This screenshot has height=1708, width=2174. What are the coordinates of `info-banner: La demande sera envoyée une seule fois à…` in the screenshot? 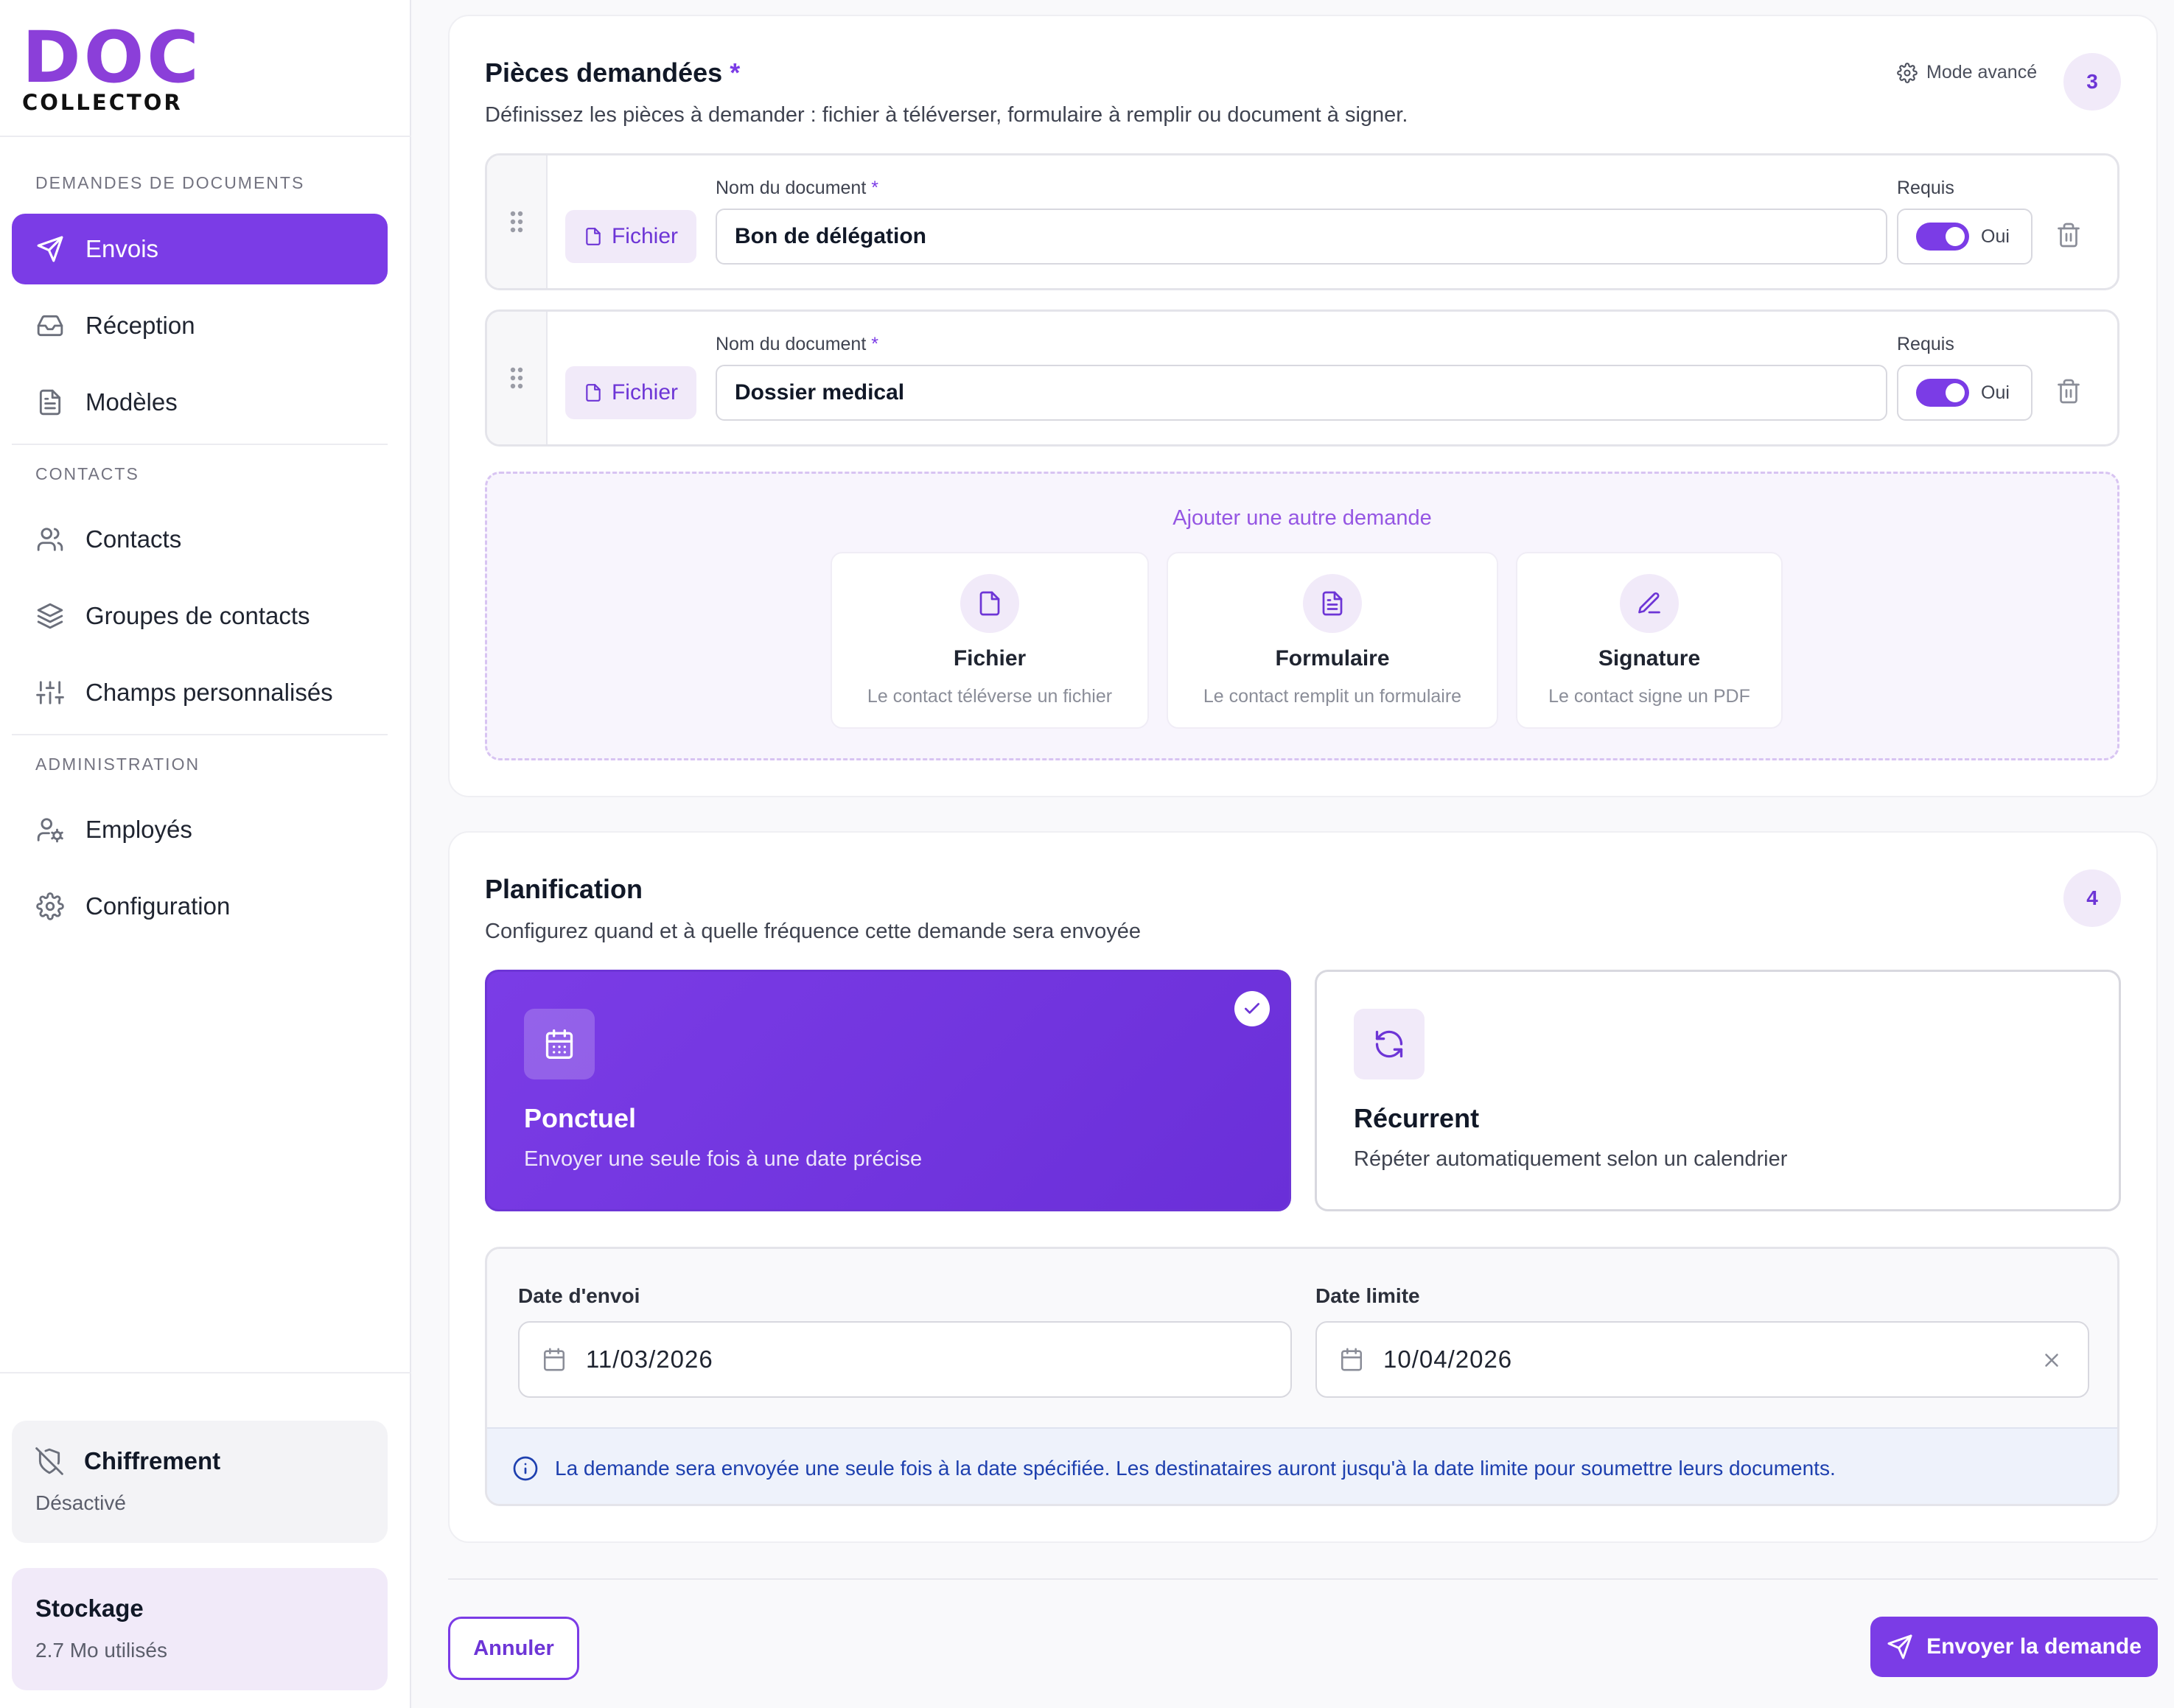 It's located at (1302, 1465).